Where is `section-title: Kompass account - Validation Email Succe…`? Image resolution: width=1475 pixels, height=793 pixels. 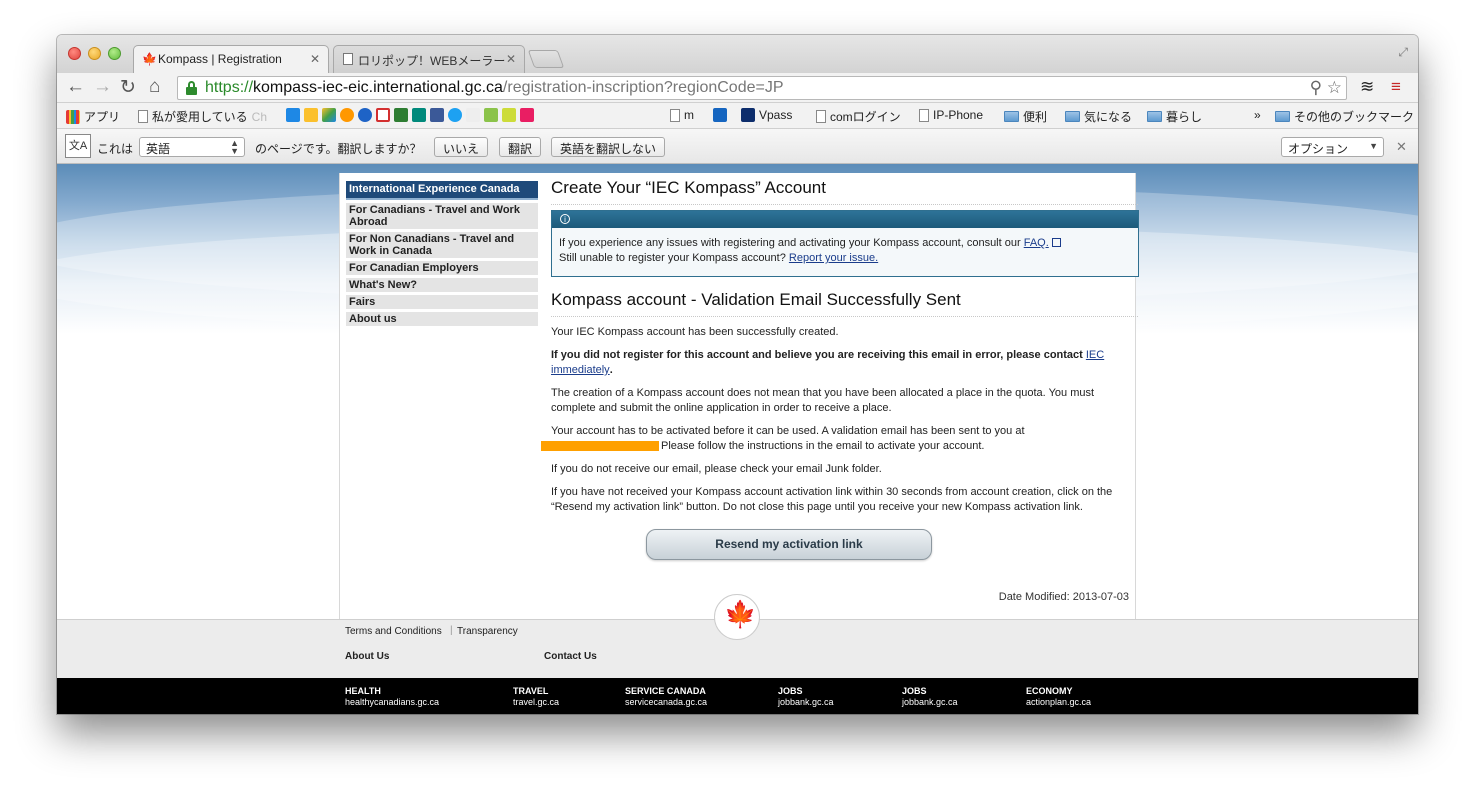 section-title: Kompass account - Validation Email Succe… is located at coordinates (844, 303).